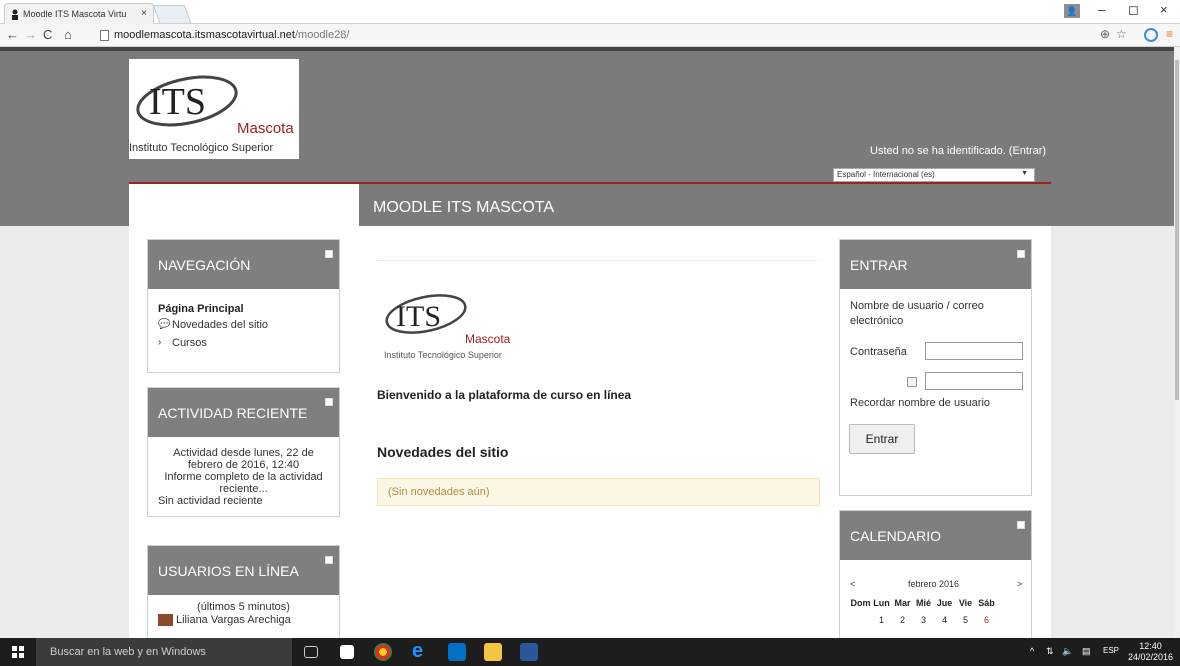 This screenshot has width=1180, height=666. I want to click on nav-item-site-news: 💬 Novedades del sitio, so click(243, 325).